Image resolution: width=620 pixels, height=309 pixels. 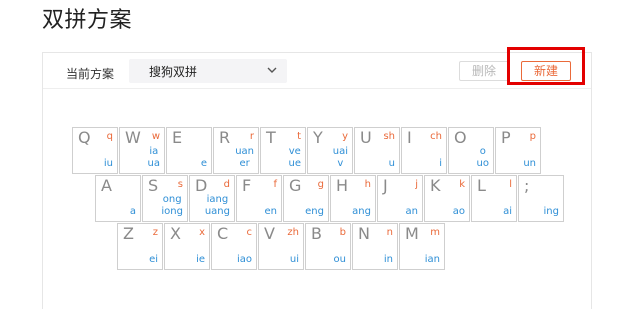 What do you see at coordinates (142, 150) in the screenshot?
I see `key-w: Ww ia ua` at bounding box center [142, 150].